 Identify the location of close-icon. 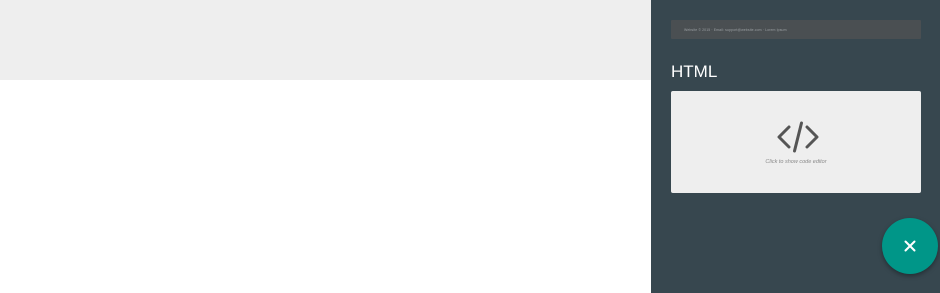
(910, 246).